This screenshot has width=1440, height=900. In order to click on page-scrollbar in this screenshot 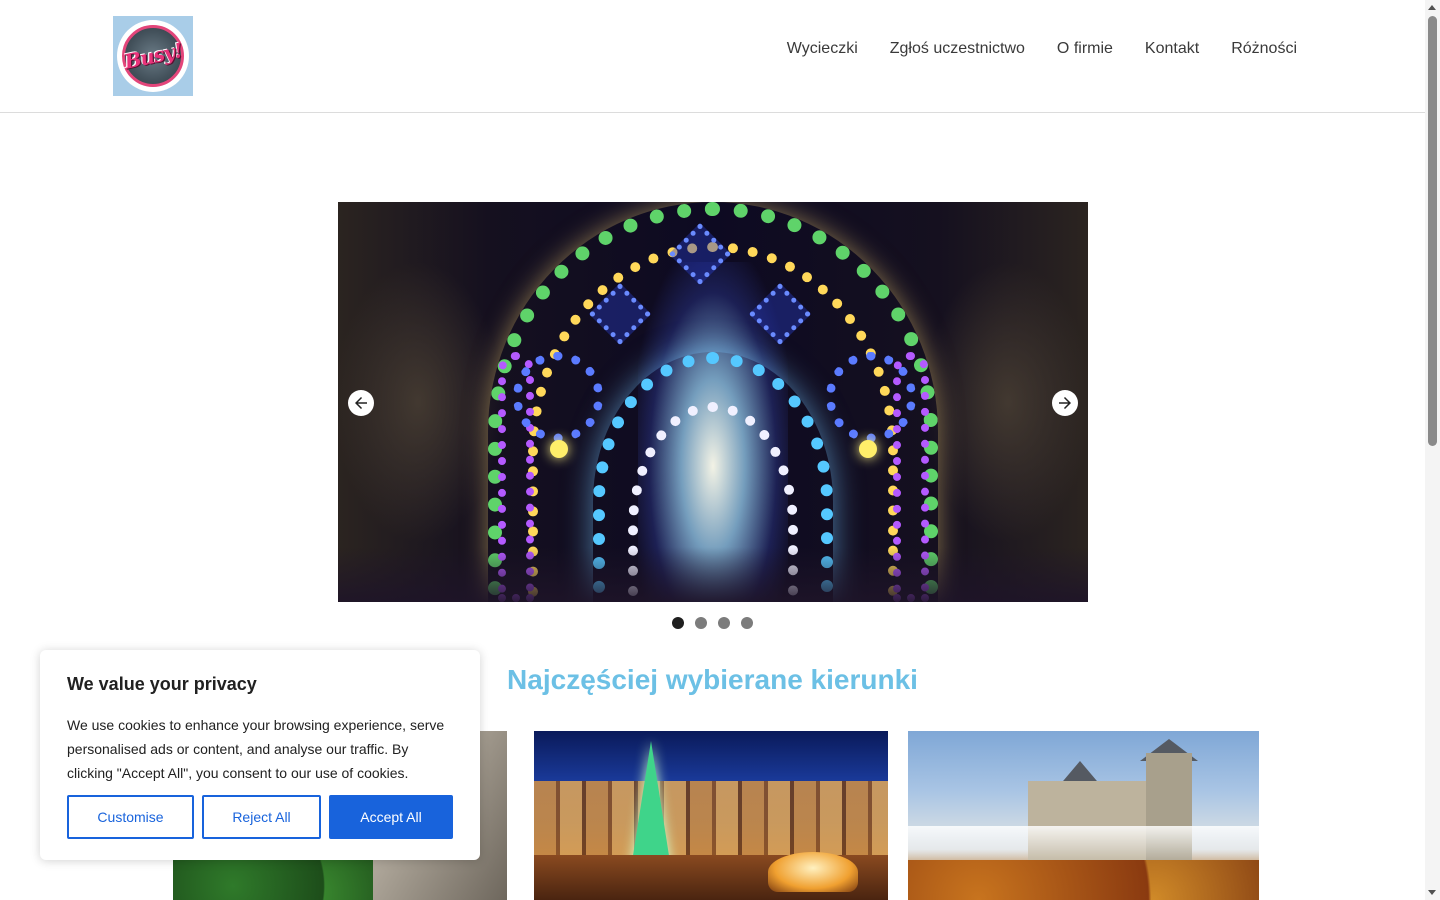, I will do `click(1432, 450)`.